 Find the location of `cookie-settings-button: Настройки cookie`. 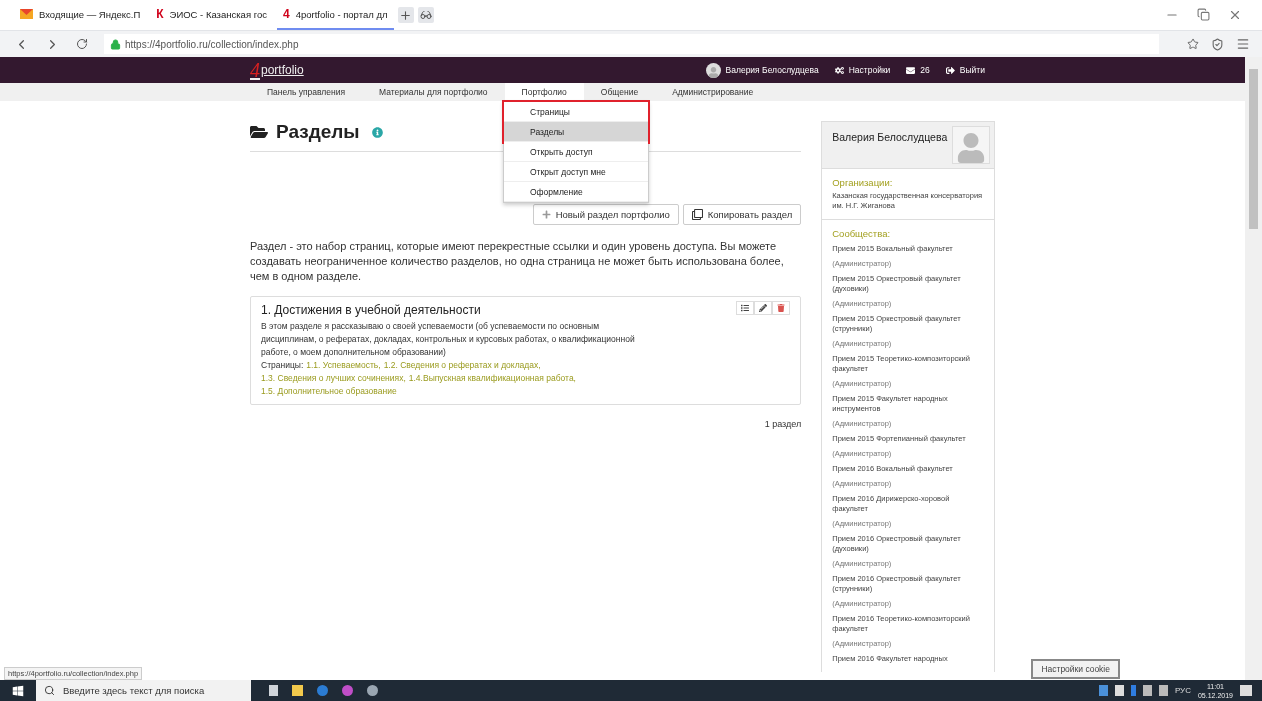

cookie-settings-button: Настройки cookie is located at coordinates (1075, 669).